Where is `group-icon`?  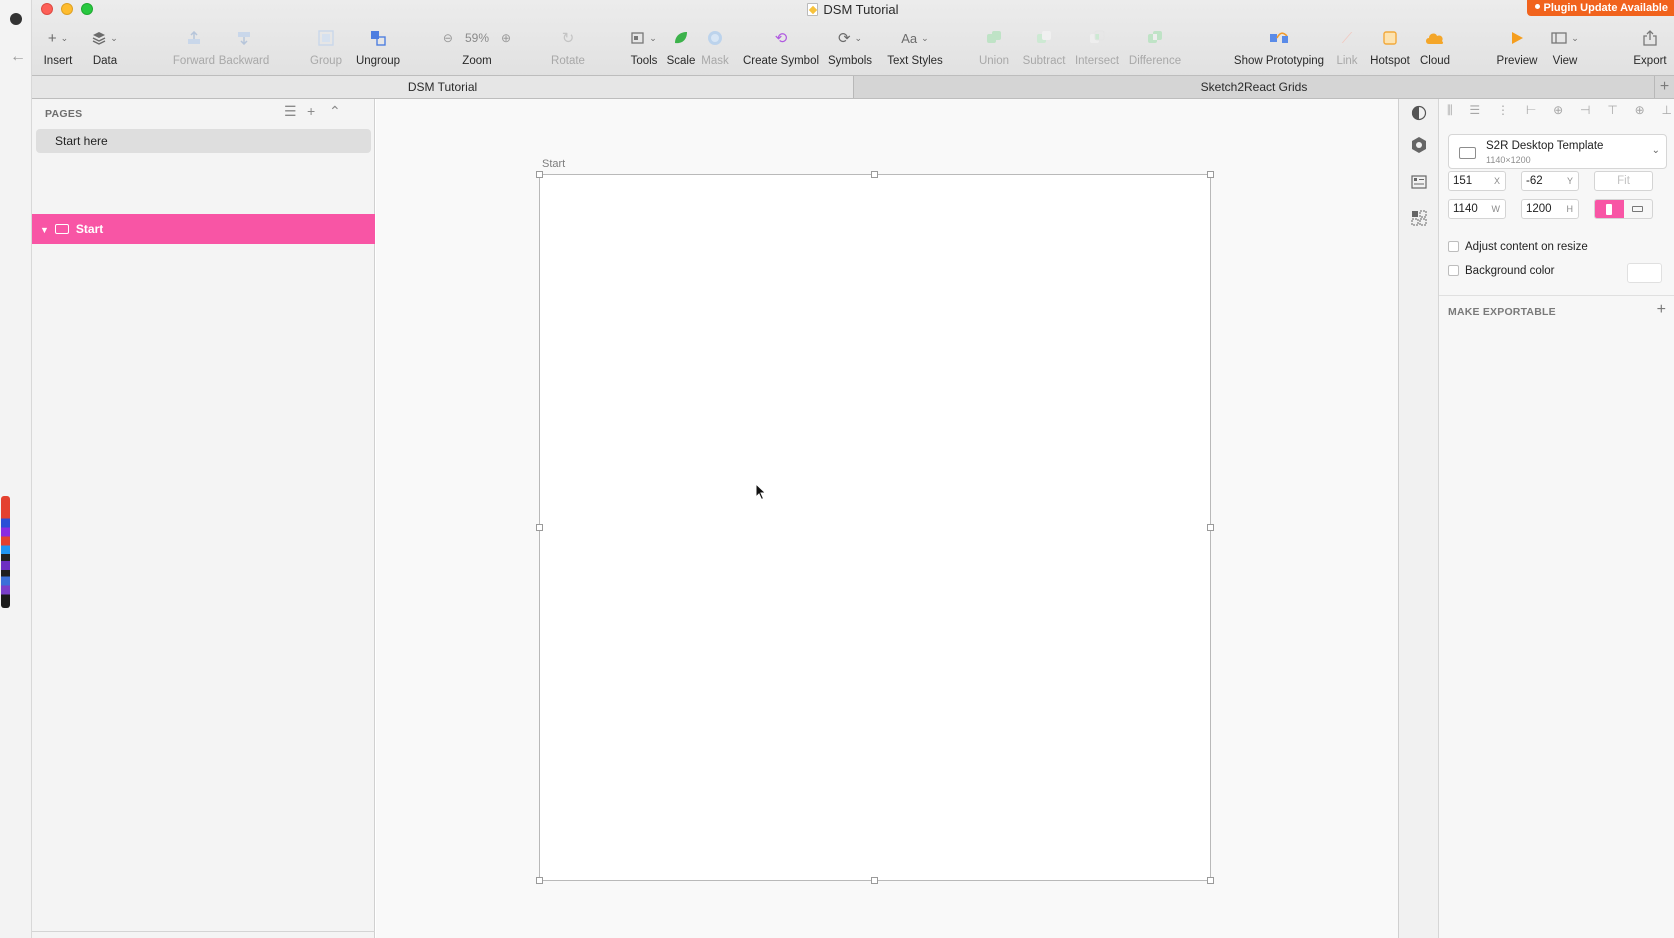
group-icon is located at coordinates (326, 38).